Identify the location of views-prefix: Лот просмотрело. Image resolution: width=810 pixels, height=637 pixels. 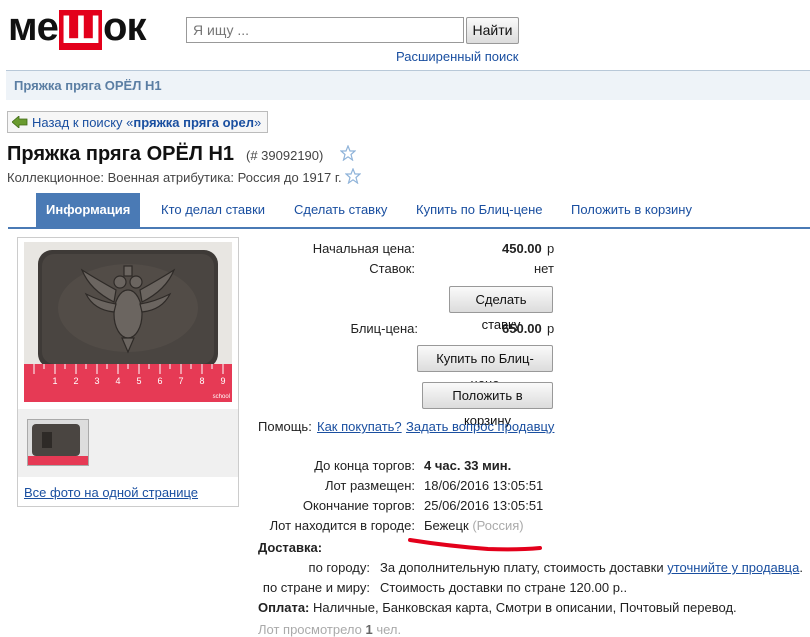
(312, 629).